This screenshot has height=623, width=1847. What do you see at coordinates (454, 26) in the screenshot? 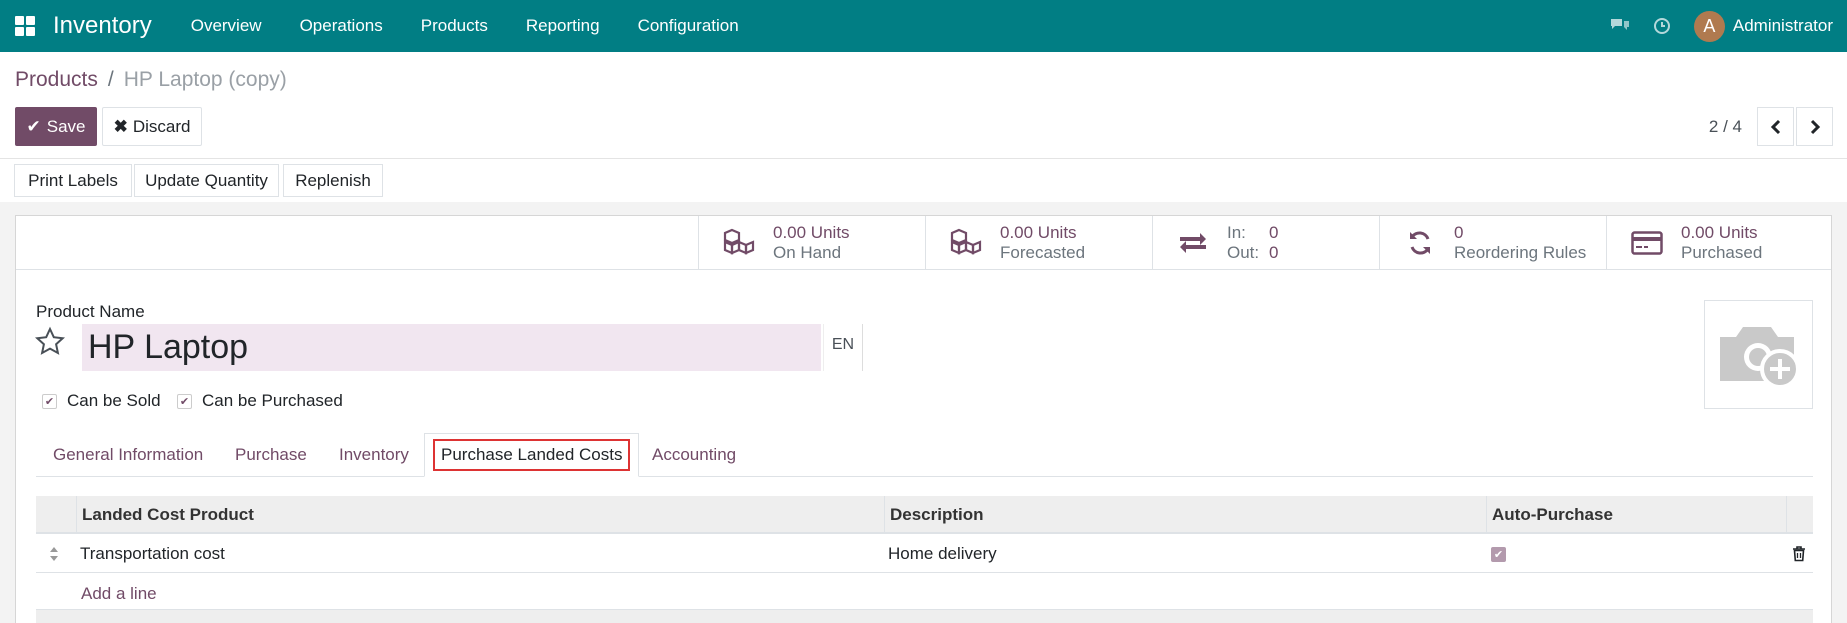
I see `menu-products: Products` at bounding box center [454, 26].